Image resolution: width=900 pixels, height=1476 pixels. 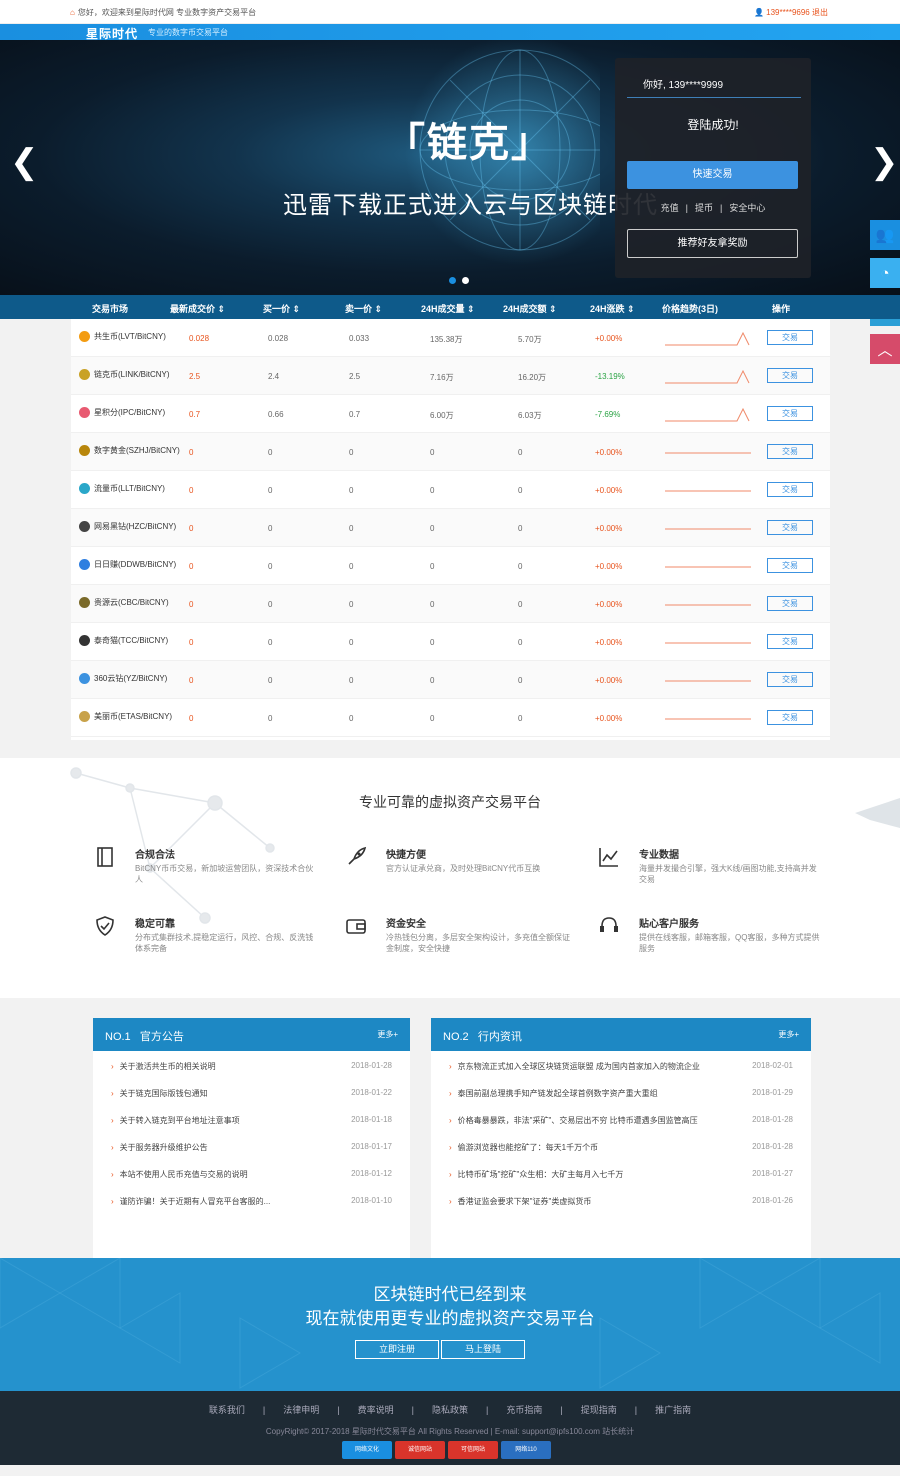 What do you see at coordinates (530, 308) in the screenshot?
I see `col-amount: 24H成交额 ⇕` at bounding box center [530, 308].